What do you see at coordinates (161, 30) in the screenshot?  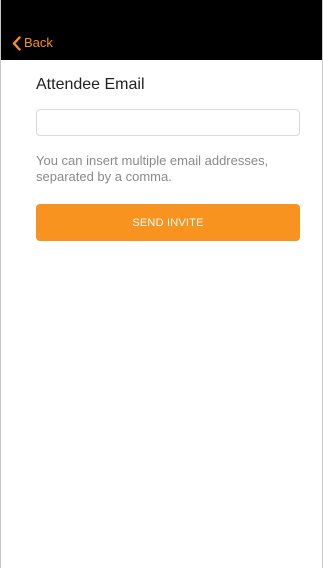 I see `navigation-bar: Back` at bounding box center [161, 30].